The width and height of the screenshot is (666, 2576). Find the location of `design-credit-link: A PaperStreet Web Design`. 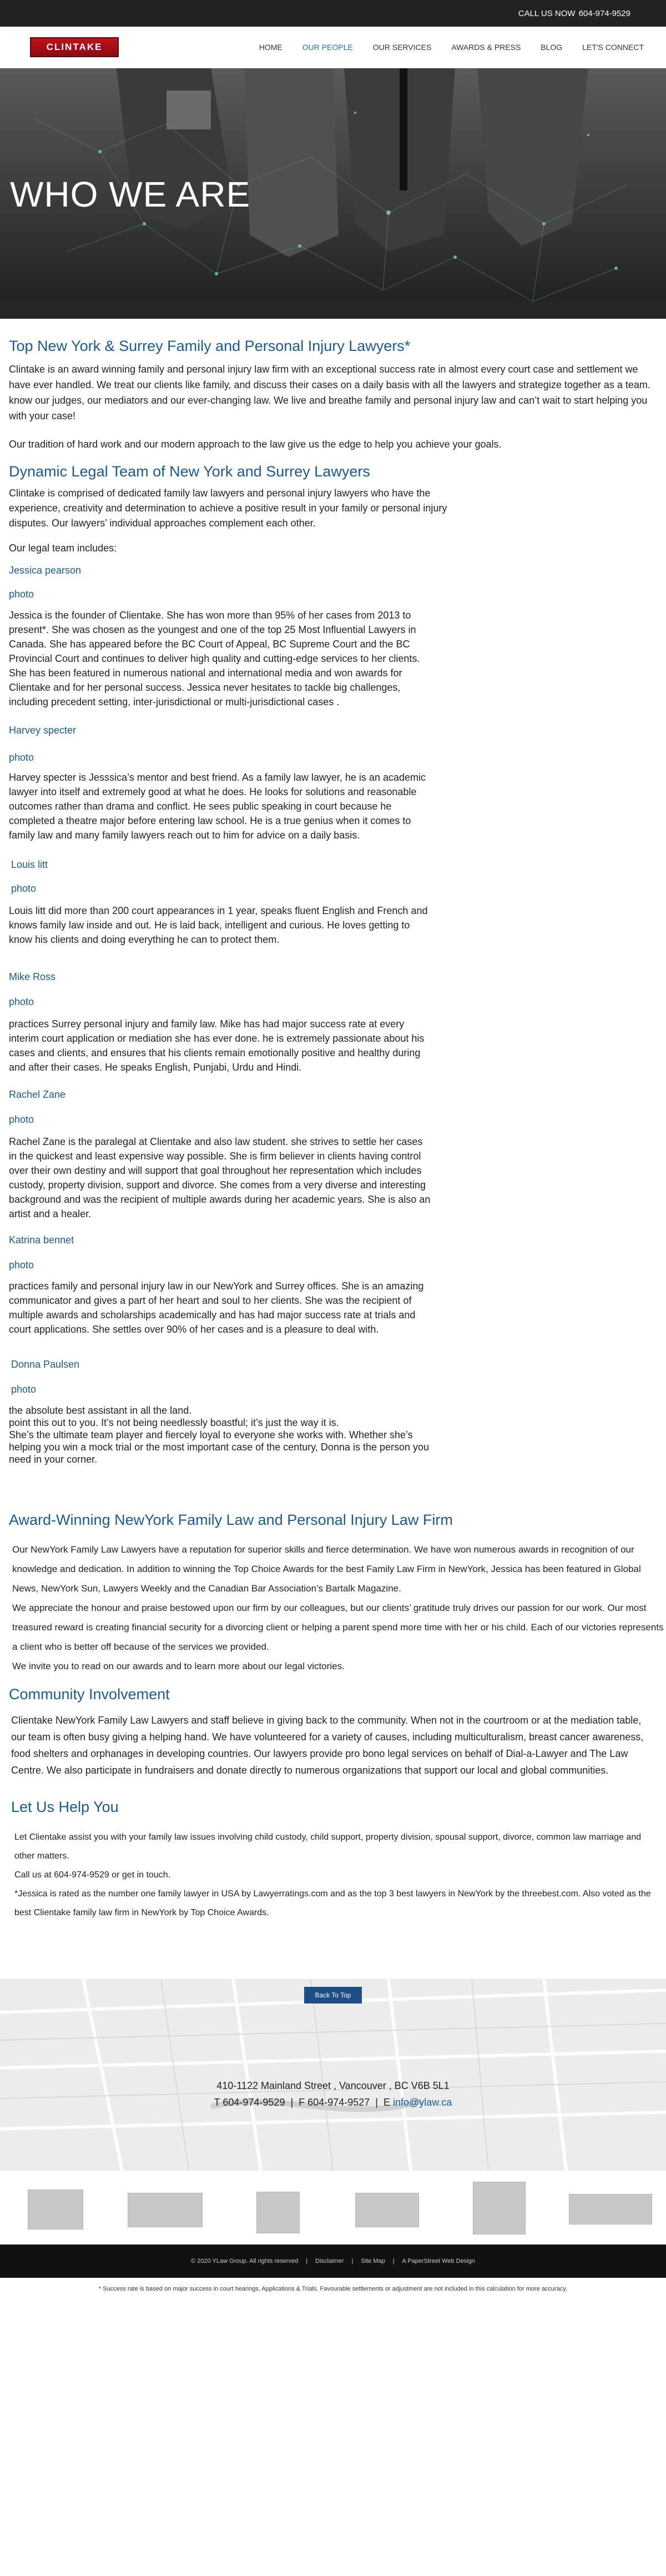

design-credit-link: A PaperStreet Web Design is located at coordinates (439, 2261).